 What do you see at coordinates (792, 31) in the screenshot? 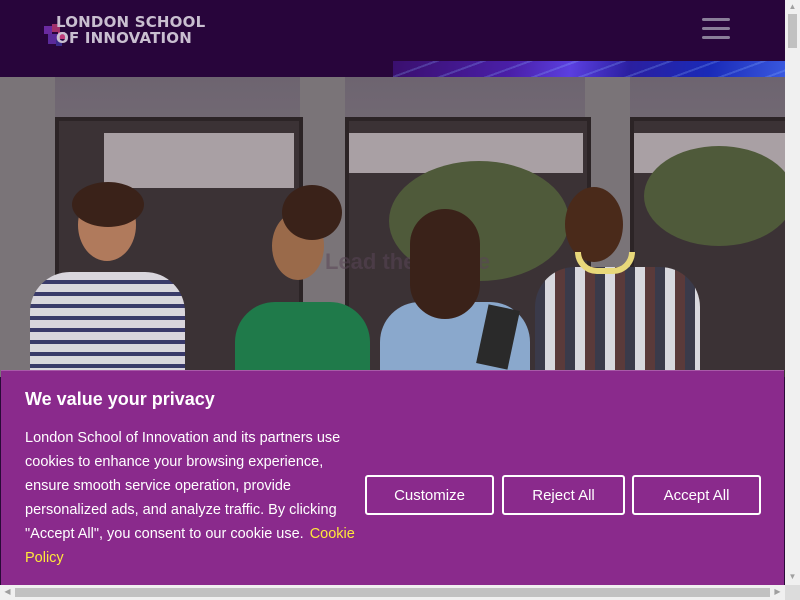
I see `vertical-scroll-thumb` at bounding box center [792, 31].